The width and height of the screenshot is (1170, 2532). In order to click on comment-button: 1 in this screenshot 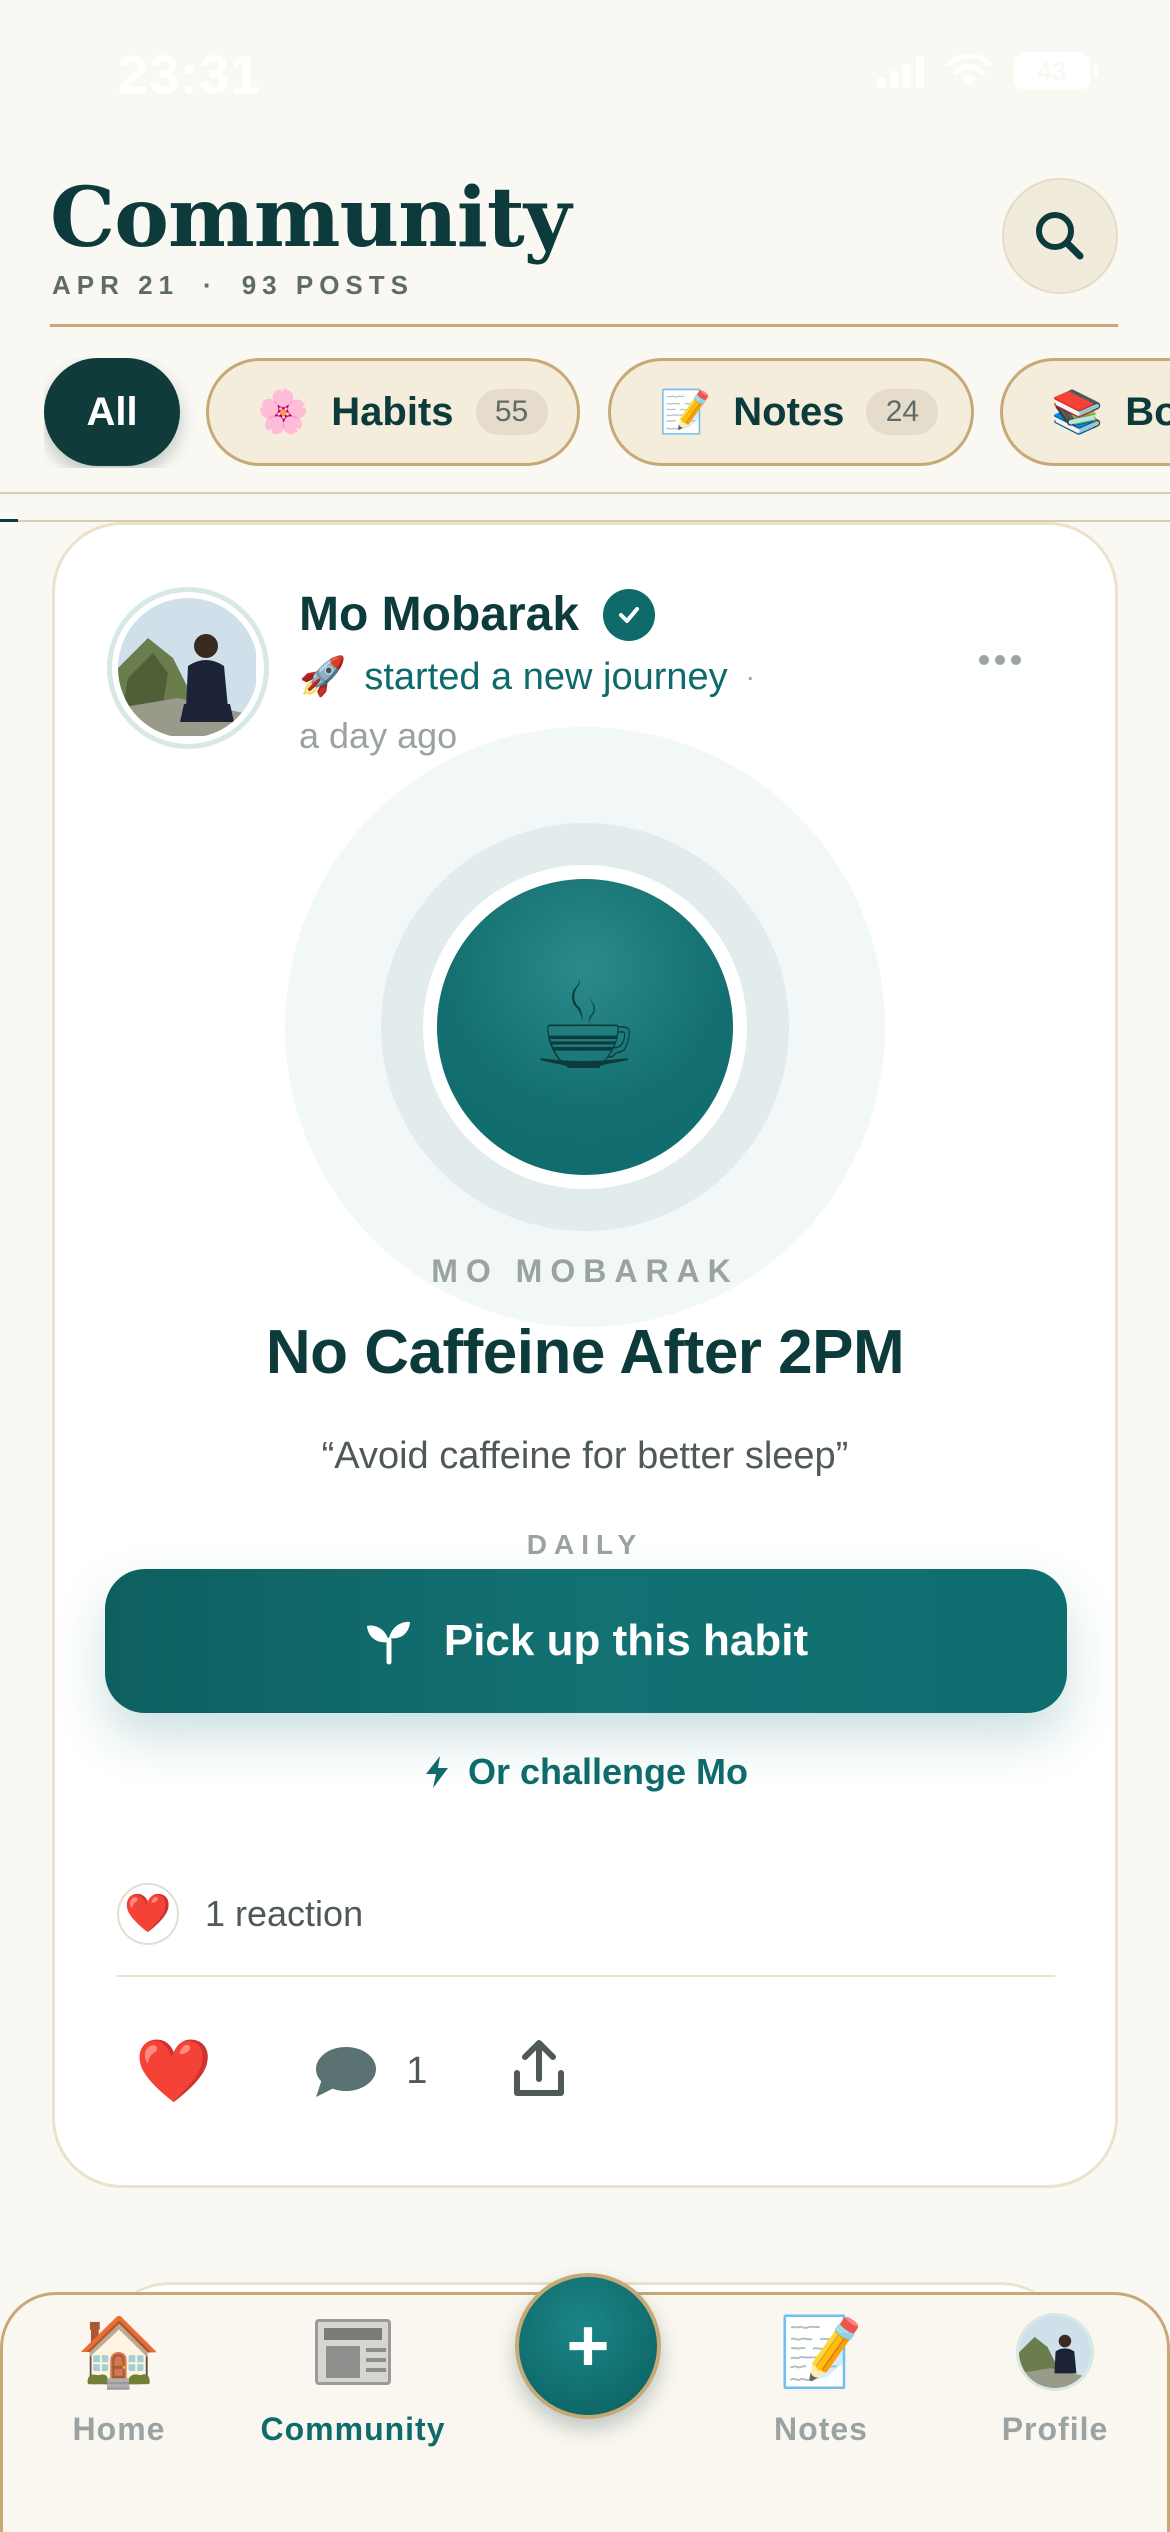, I will do `click(369, 2072)`.